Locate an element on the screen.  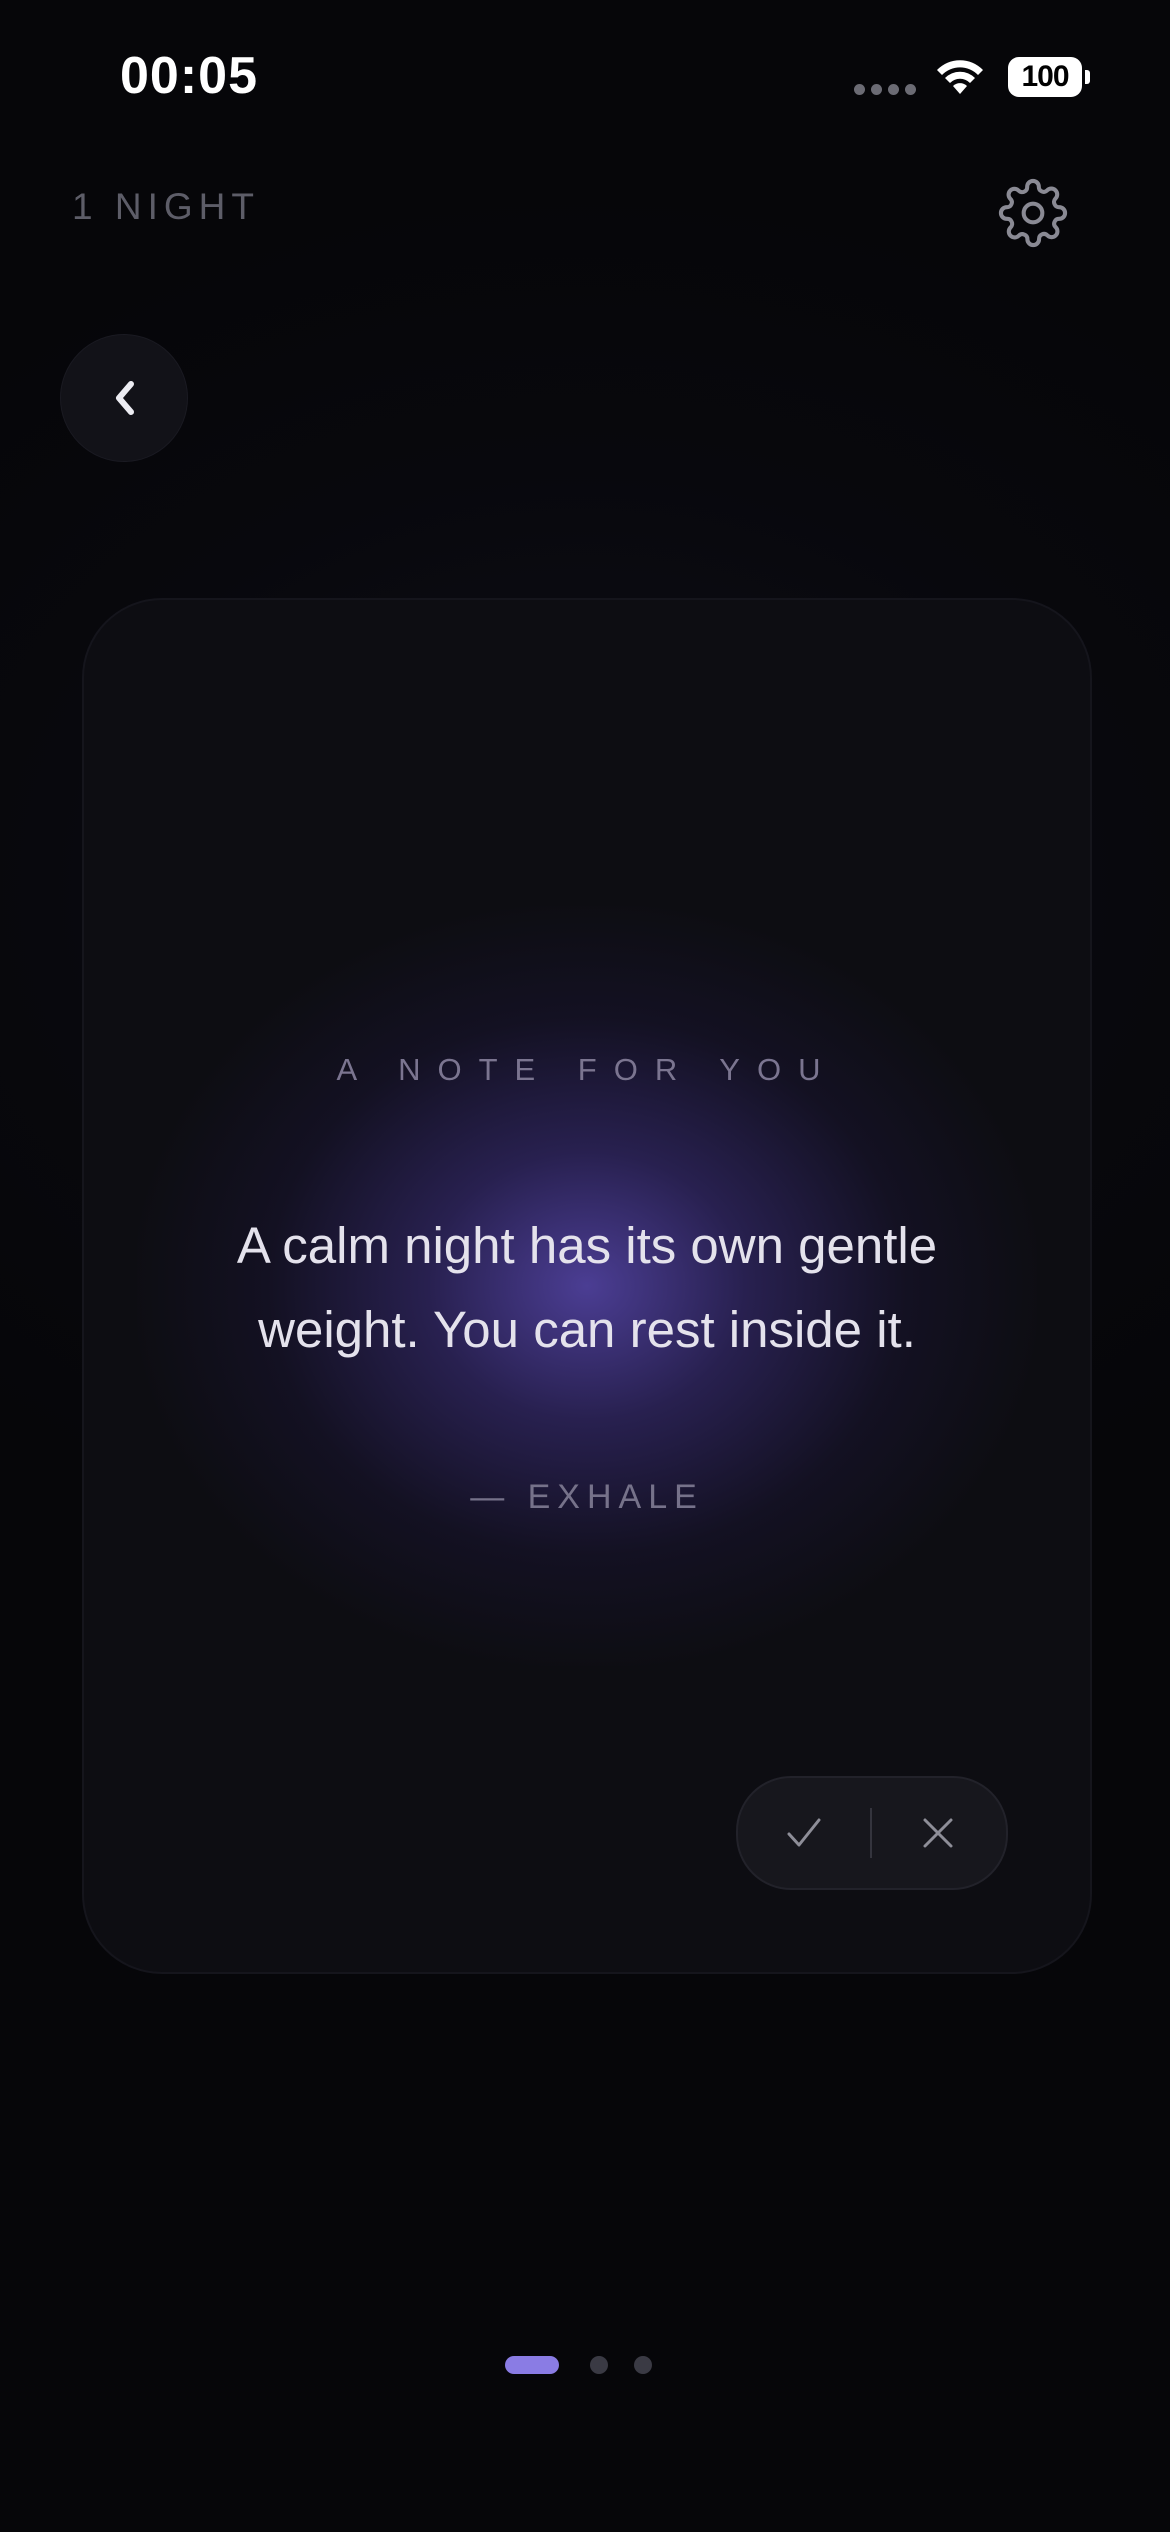
settings-button is located at coordinates (1033, 213).